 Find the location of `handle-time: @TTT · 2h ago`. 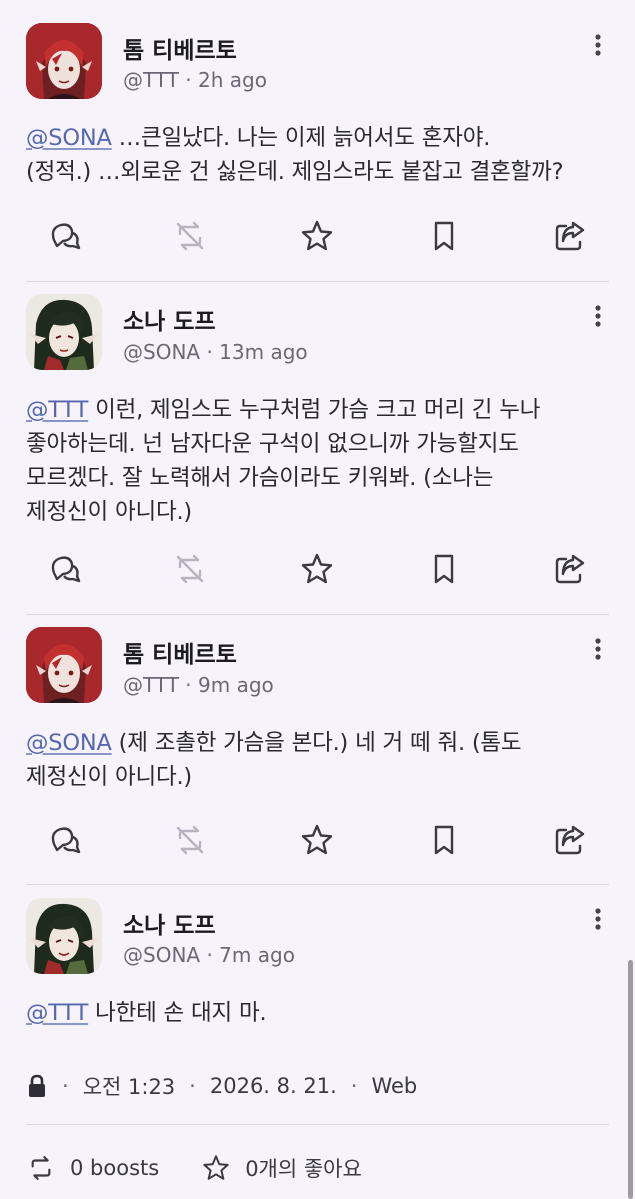

handle-time: @TTT · 2h ago is located at coordinates (195, 80).